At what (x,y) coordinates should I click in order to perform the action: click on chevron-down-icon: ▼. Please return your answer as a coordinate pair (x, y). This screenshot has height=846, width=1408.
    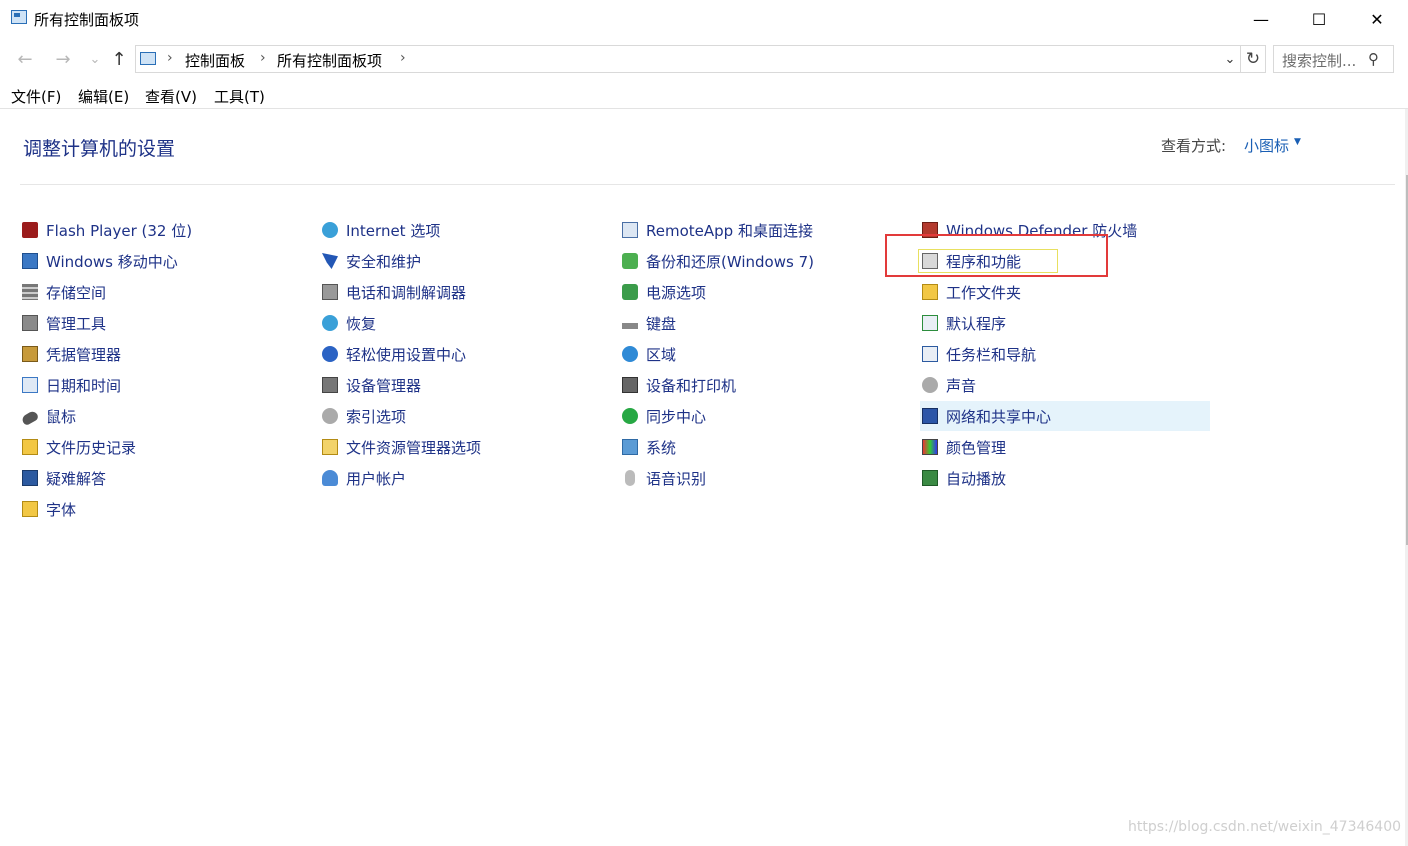
    Looking at the image, I should click on (1297, 142).